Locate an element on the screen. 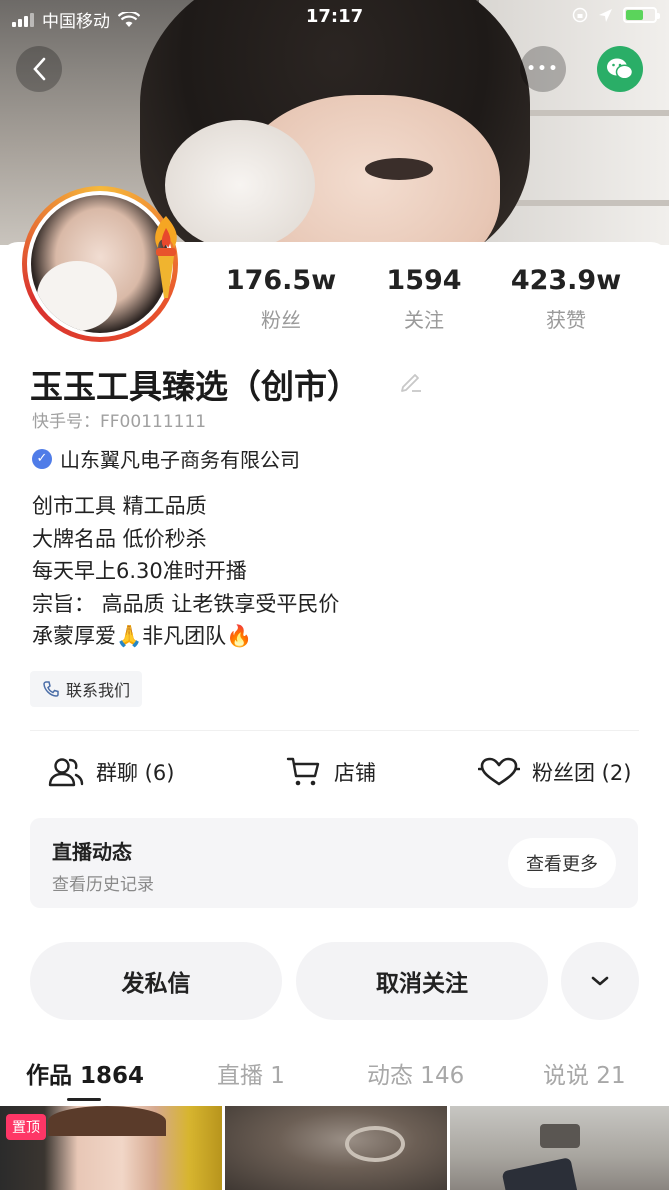  unfollow-button: 取消关注 is located at coordinates (422, 981).